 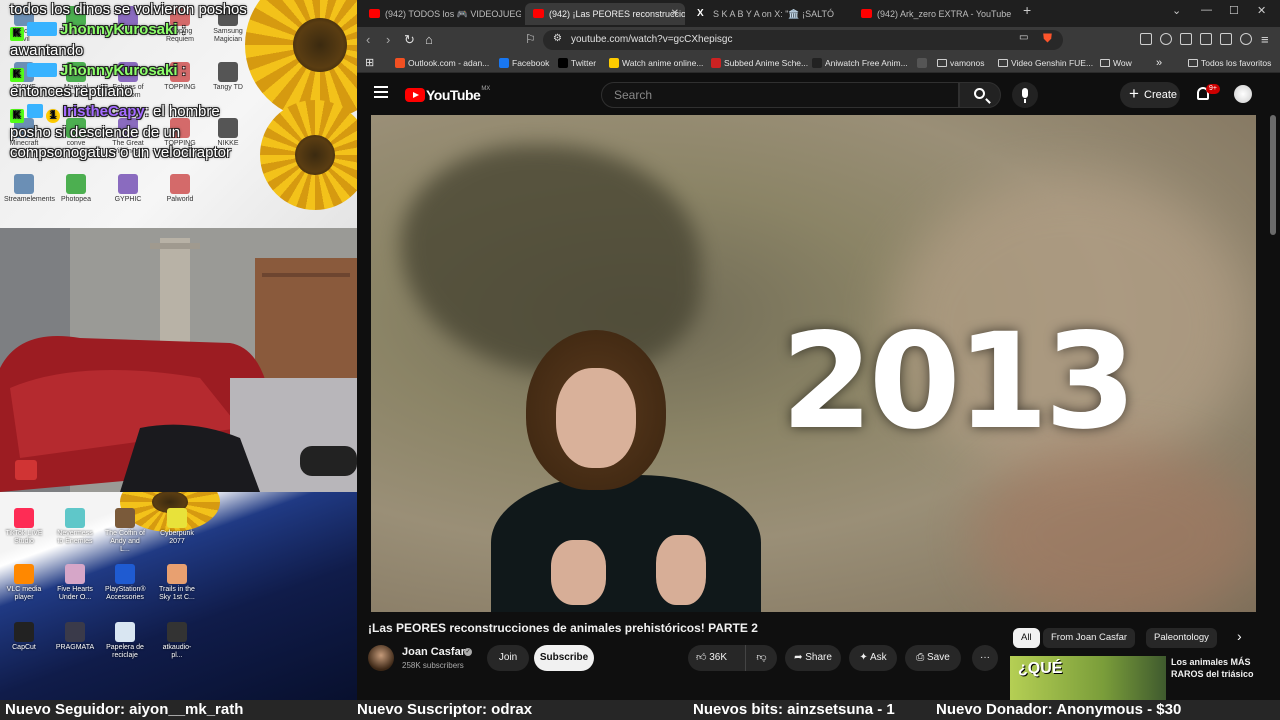 I want to click on bookmark-item: Facebook, so click(x=524, y=63).